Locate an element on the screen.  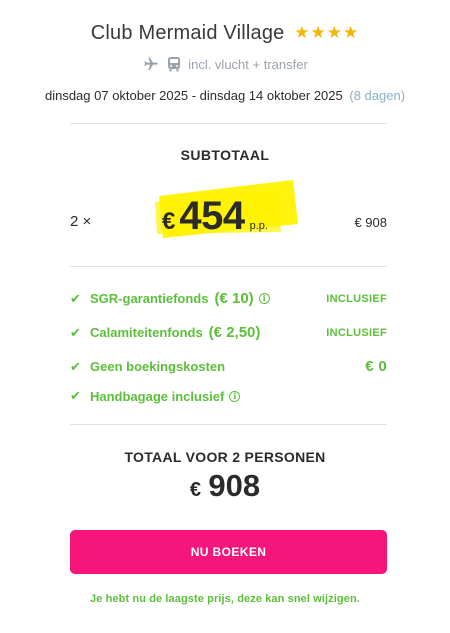
book-now-button: NU BOEKEN is located at coordinates (228, 552).